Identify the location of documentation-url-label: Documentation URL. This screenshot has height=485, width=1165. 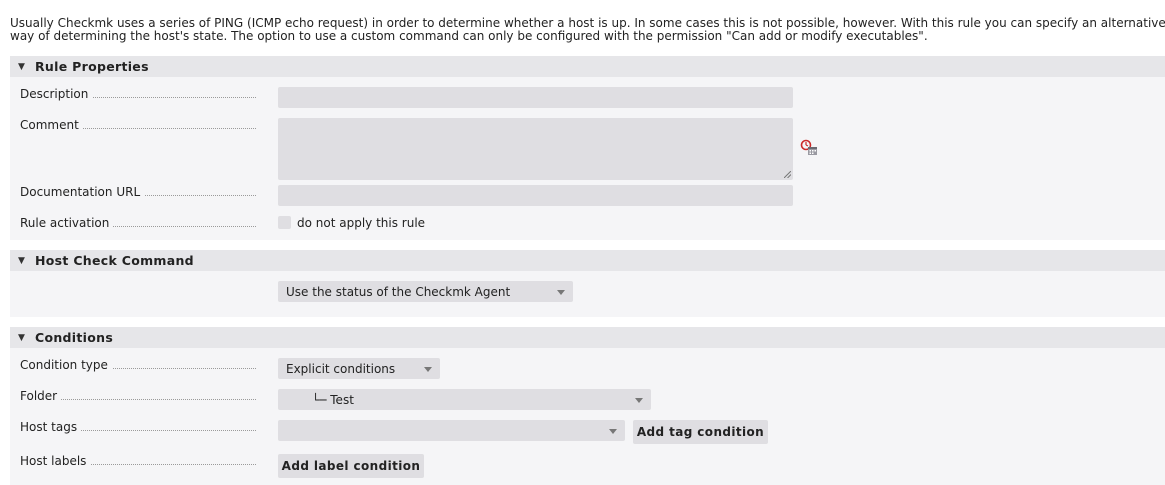
(138, 192).